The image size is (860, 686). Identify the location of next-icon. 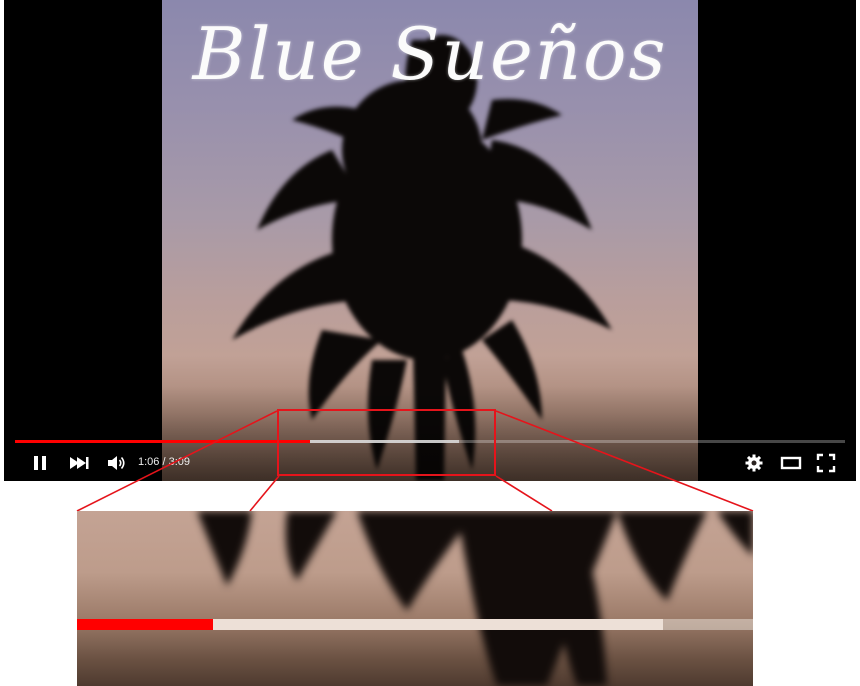
(79, 463).